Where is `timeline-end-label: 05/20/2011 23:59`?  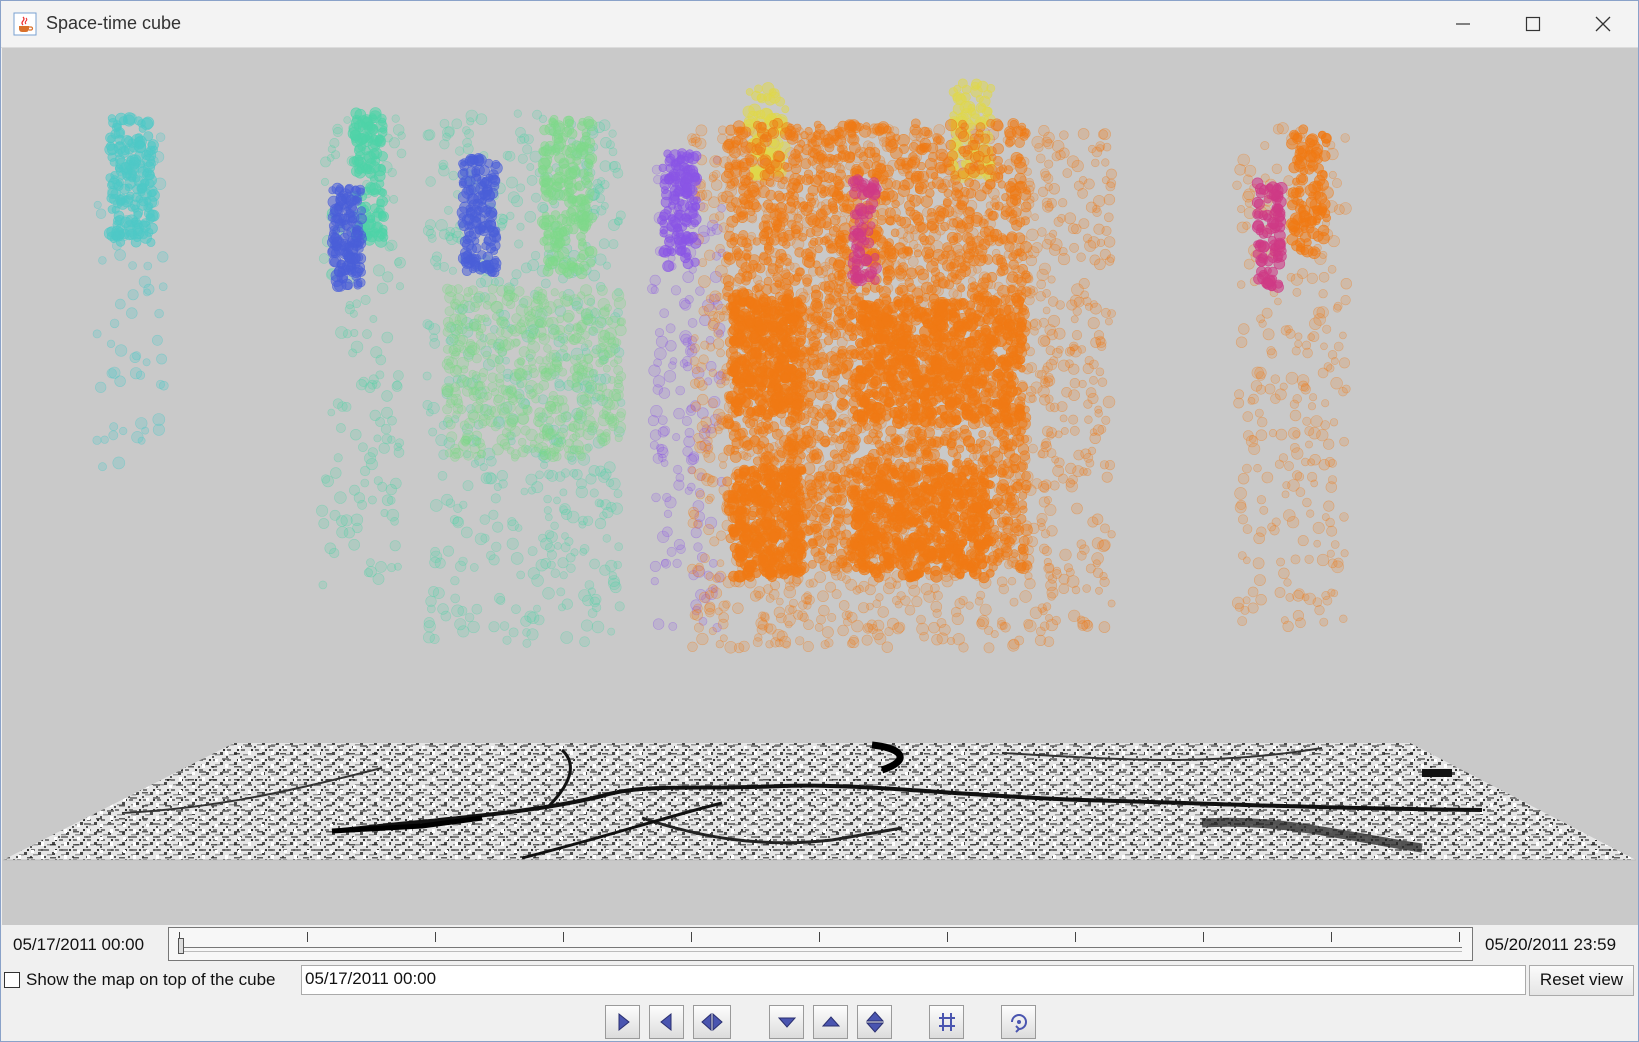
timeline-end-label: 05/20/2011 23:59 is located at coordinates (1551, 944).